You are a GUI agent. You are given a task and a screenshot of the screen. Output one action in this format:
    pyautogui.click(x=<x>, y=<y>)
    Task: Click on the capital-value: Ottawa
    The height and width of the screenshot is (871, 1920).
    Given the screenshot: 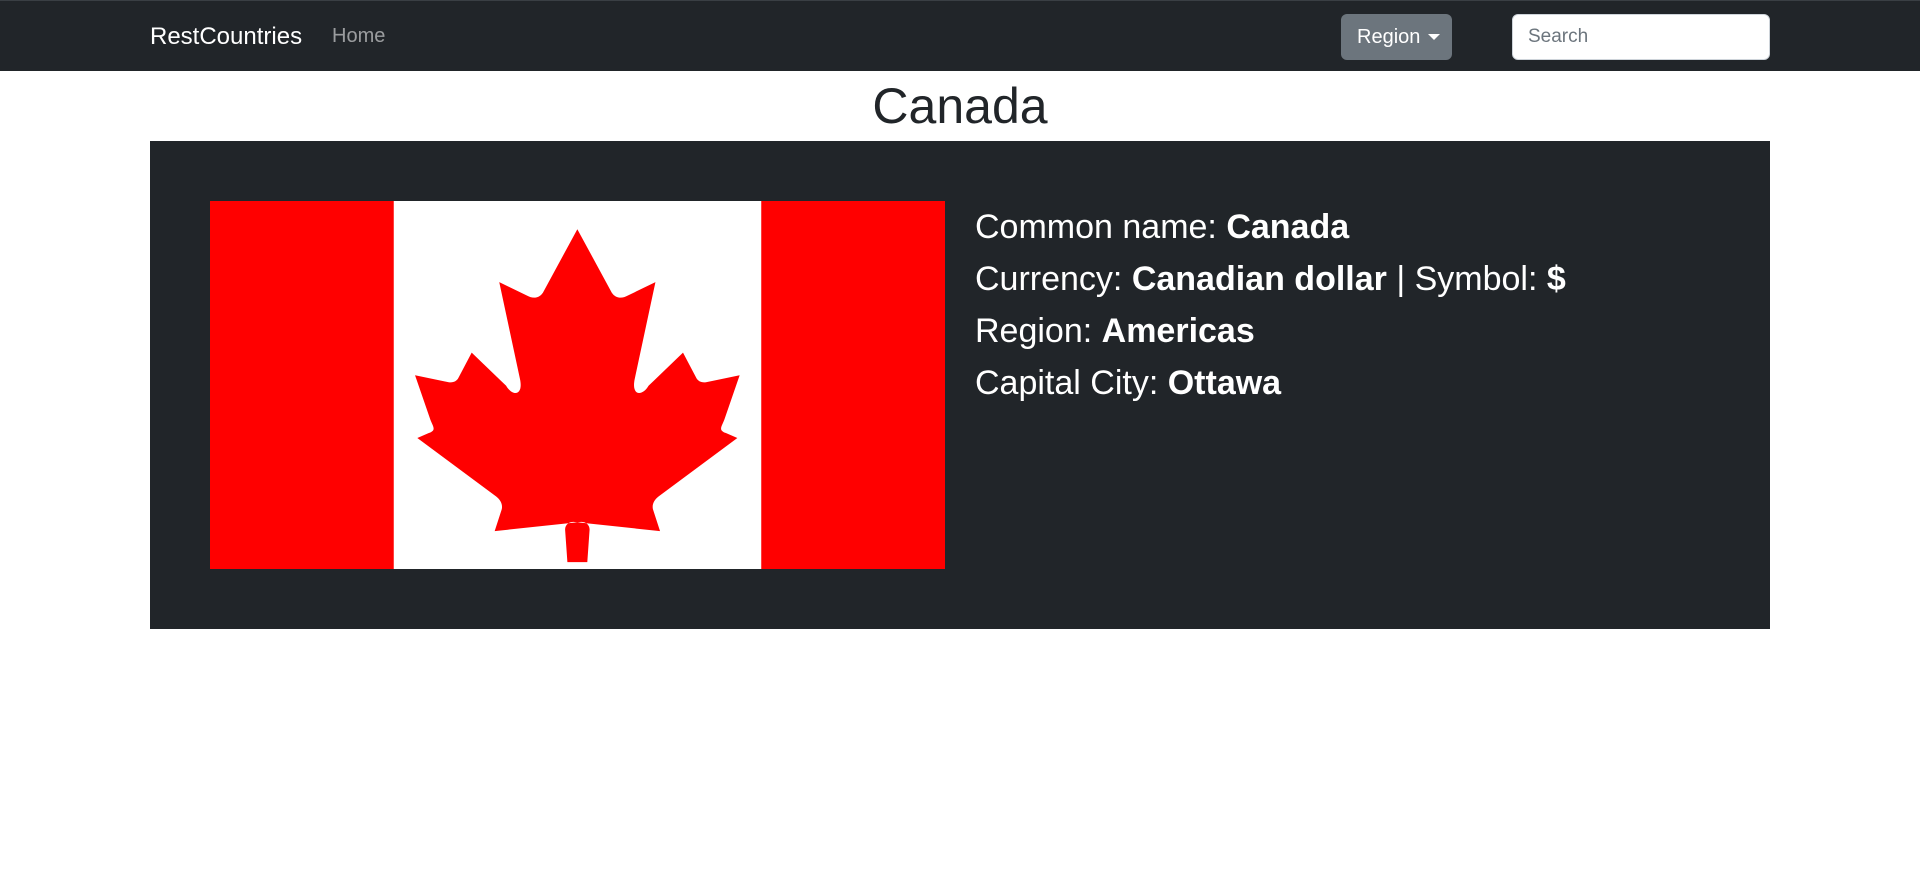 What is the action you would take?
    pyautogui.click(x=1224, y=383)
    